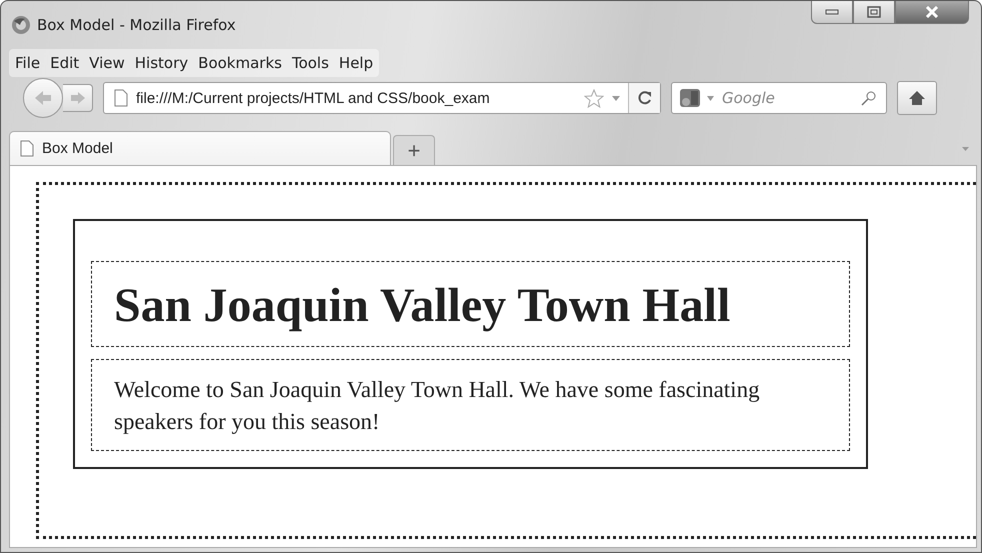 Image resolution: width=982 pixels, height=553 pixels. Describe the element at coordinates (356, 63) in the screenshot. I see `menu-item: Help` at that location.